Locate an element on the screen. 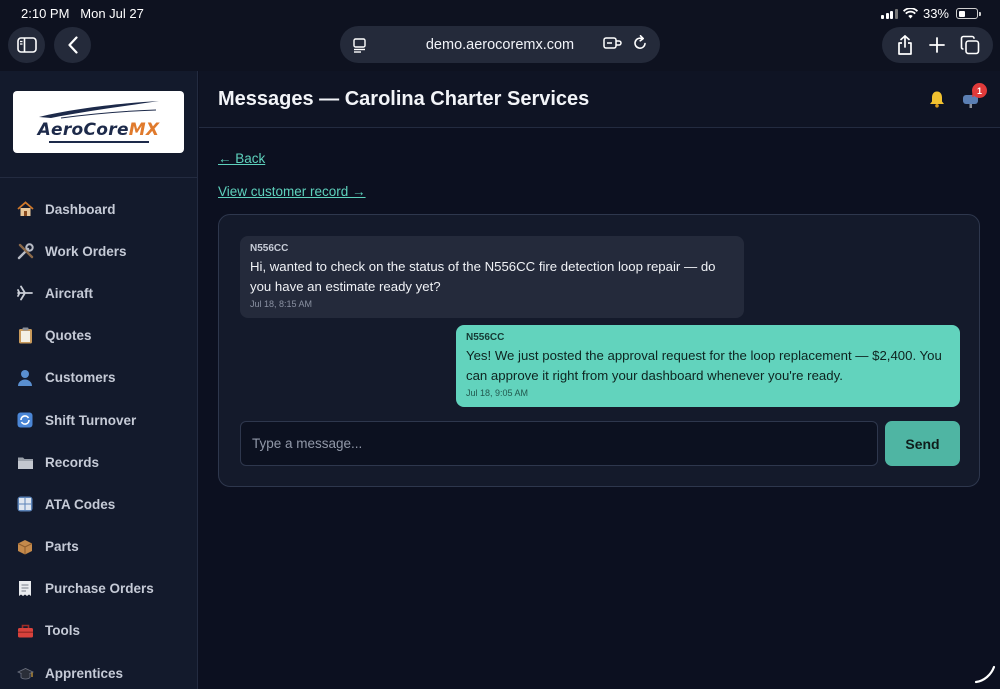 This screenshot has width=1000, height=689. message-timestamp: Jul 18, 9:05 AM is located at coordinates (497, 393).